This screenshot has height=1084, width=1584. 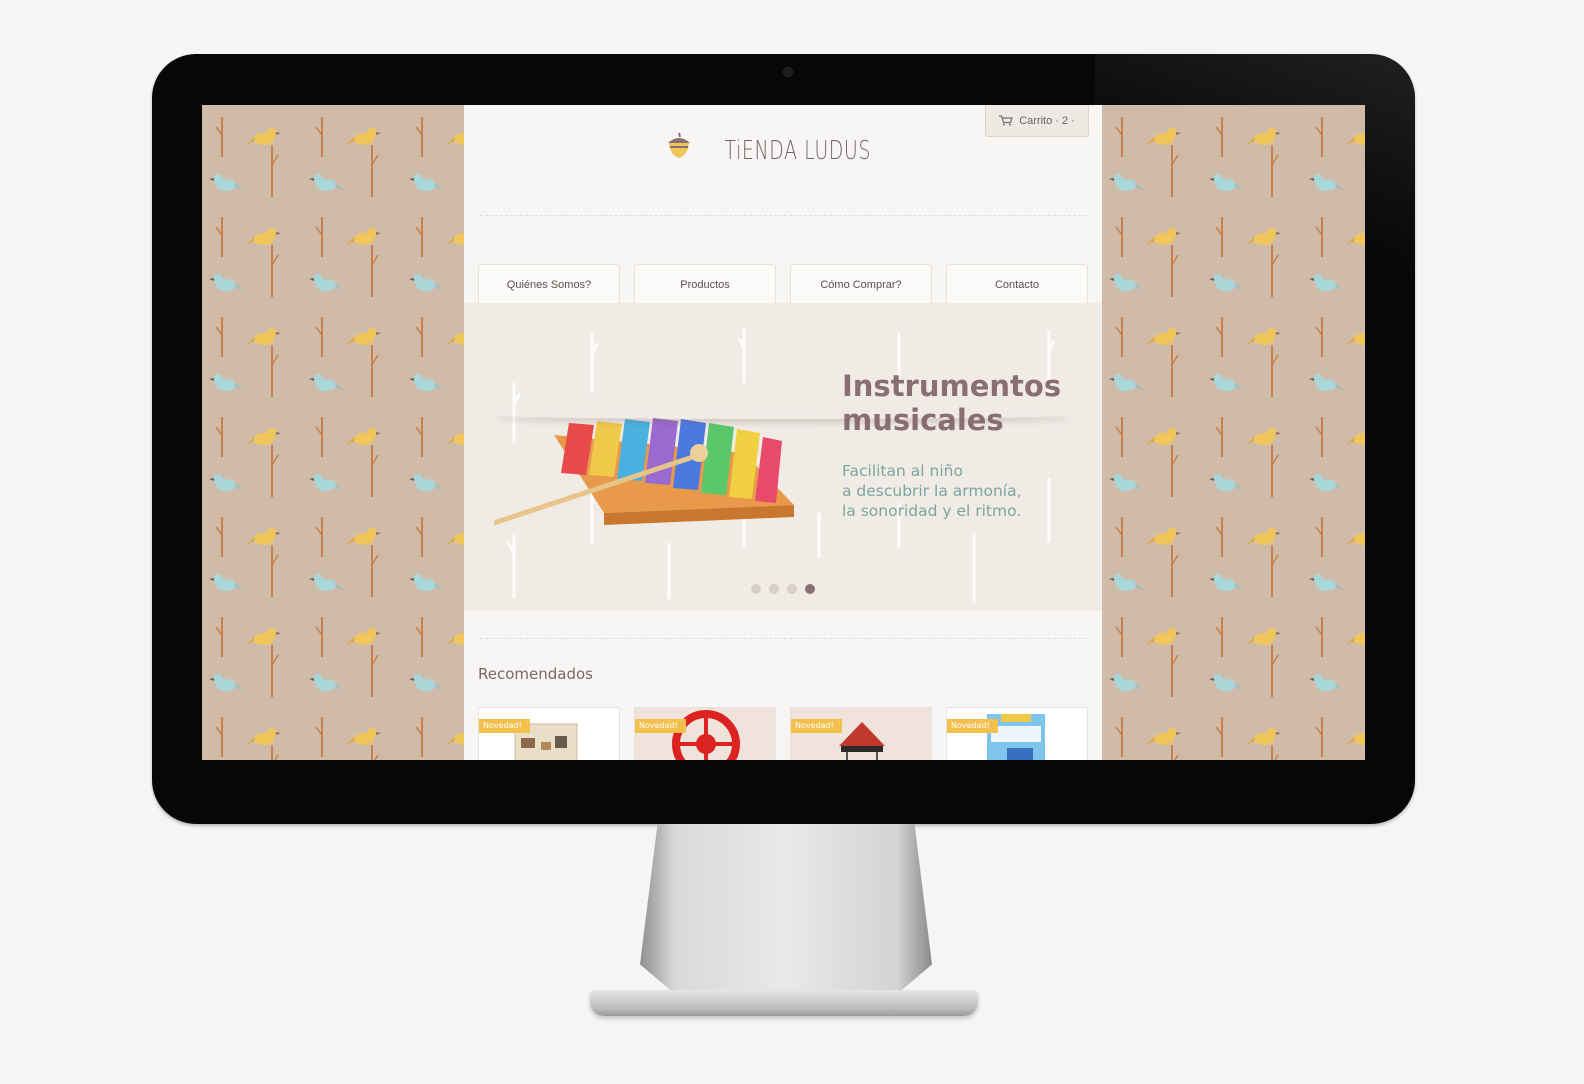 What do you see at coordinates (784, 1003) in the screenshot?
I see `monitor-stand-base` at bounding box center [784, 1003].